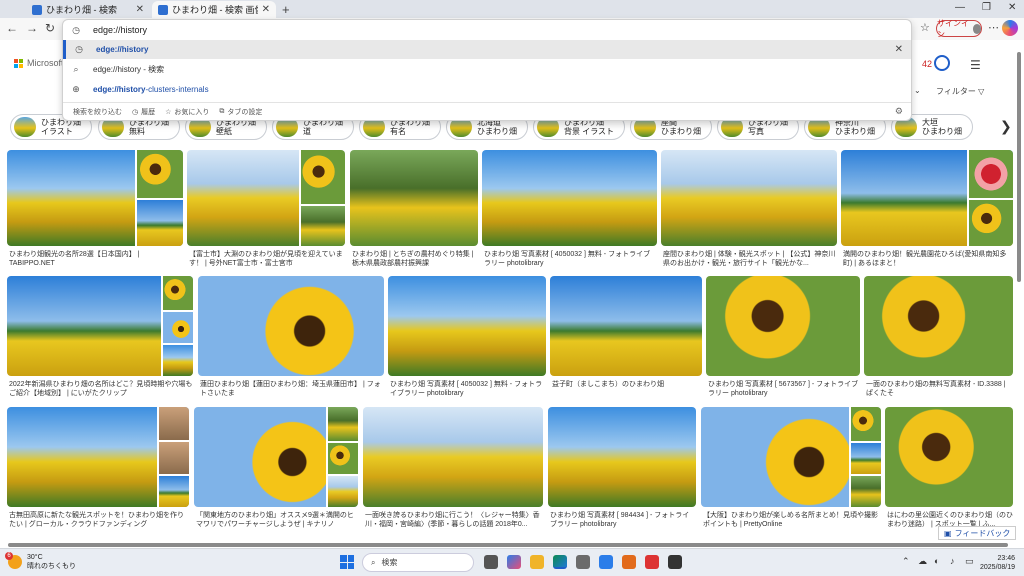 The height and width of the screenshot is (576, 1024). I want to click on microsoft-logo: Microsoft, so click(39, 63).